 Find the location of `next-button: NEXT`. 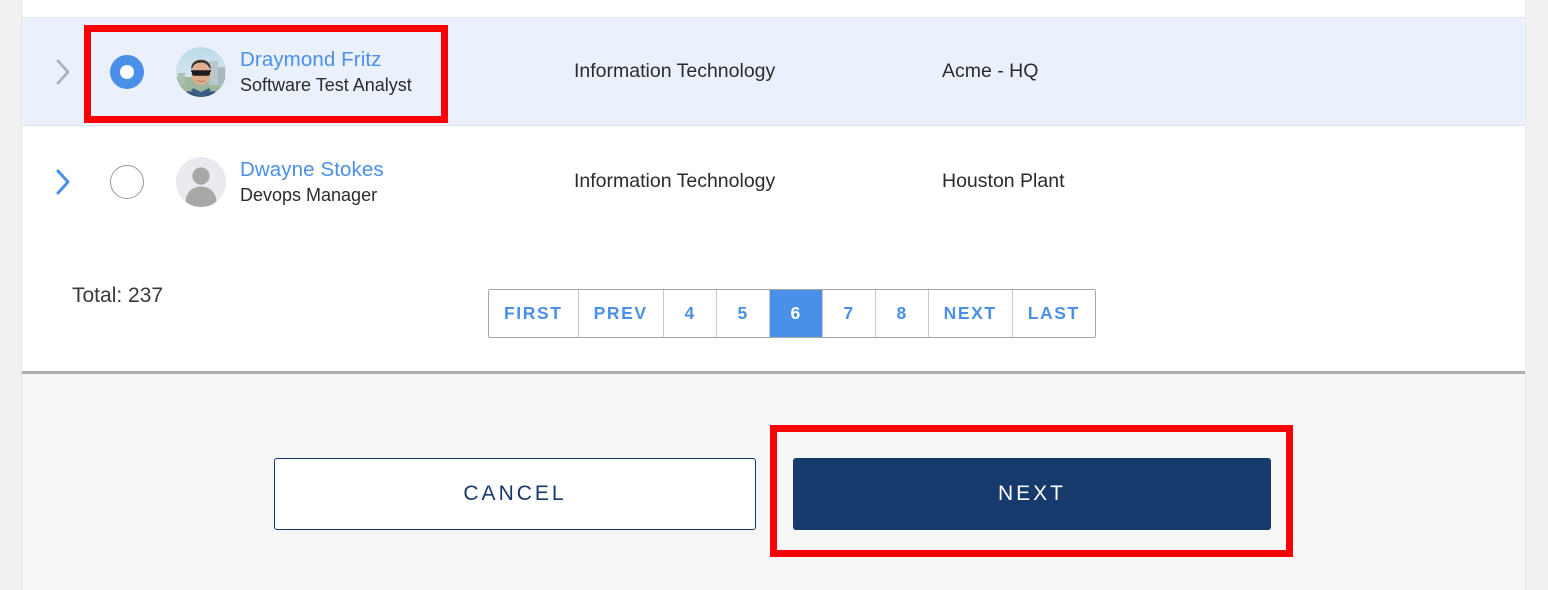

next-button: NEXT is located at coordinates (1032, 494).